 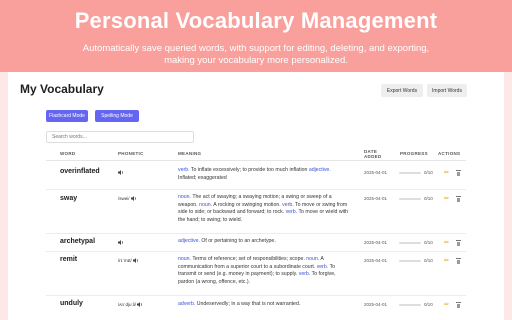 What do you see at coordinates (125, 260) in the screenshot?
I see `phonetic-value: /rɪˈmɪt/` at bounding box center [125, 260].